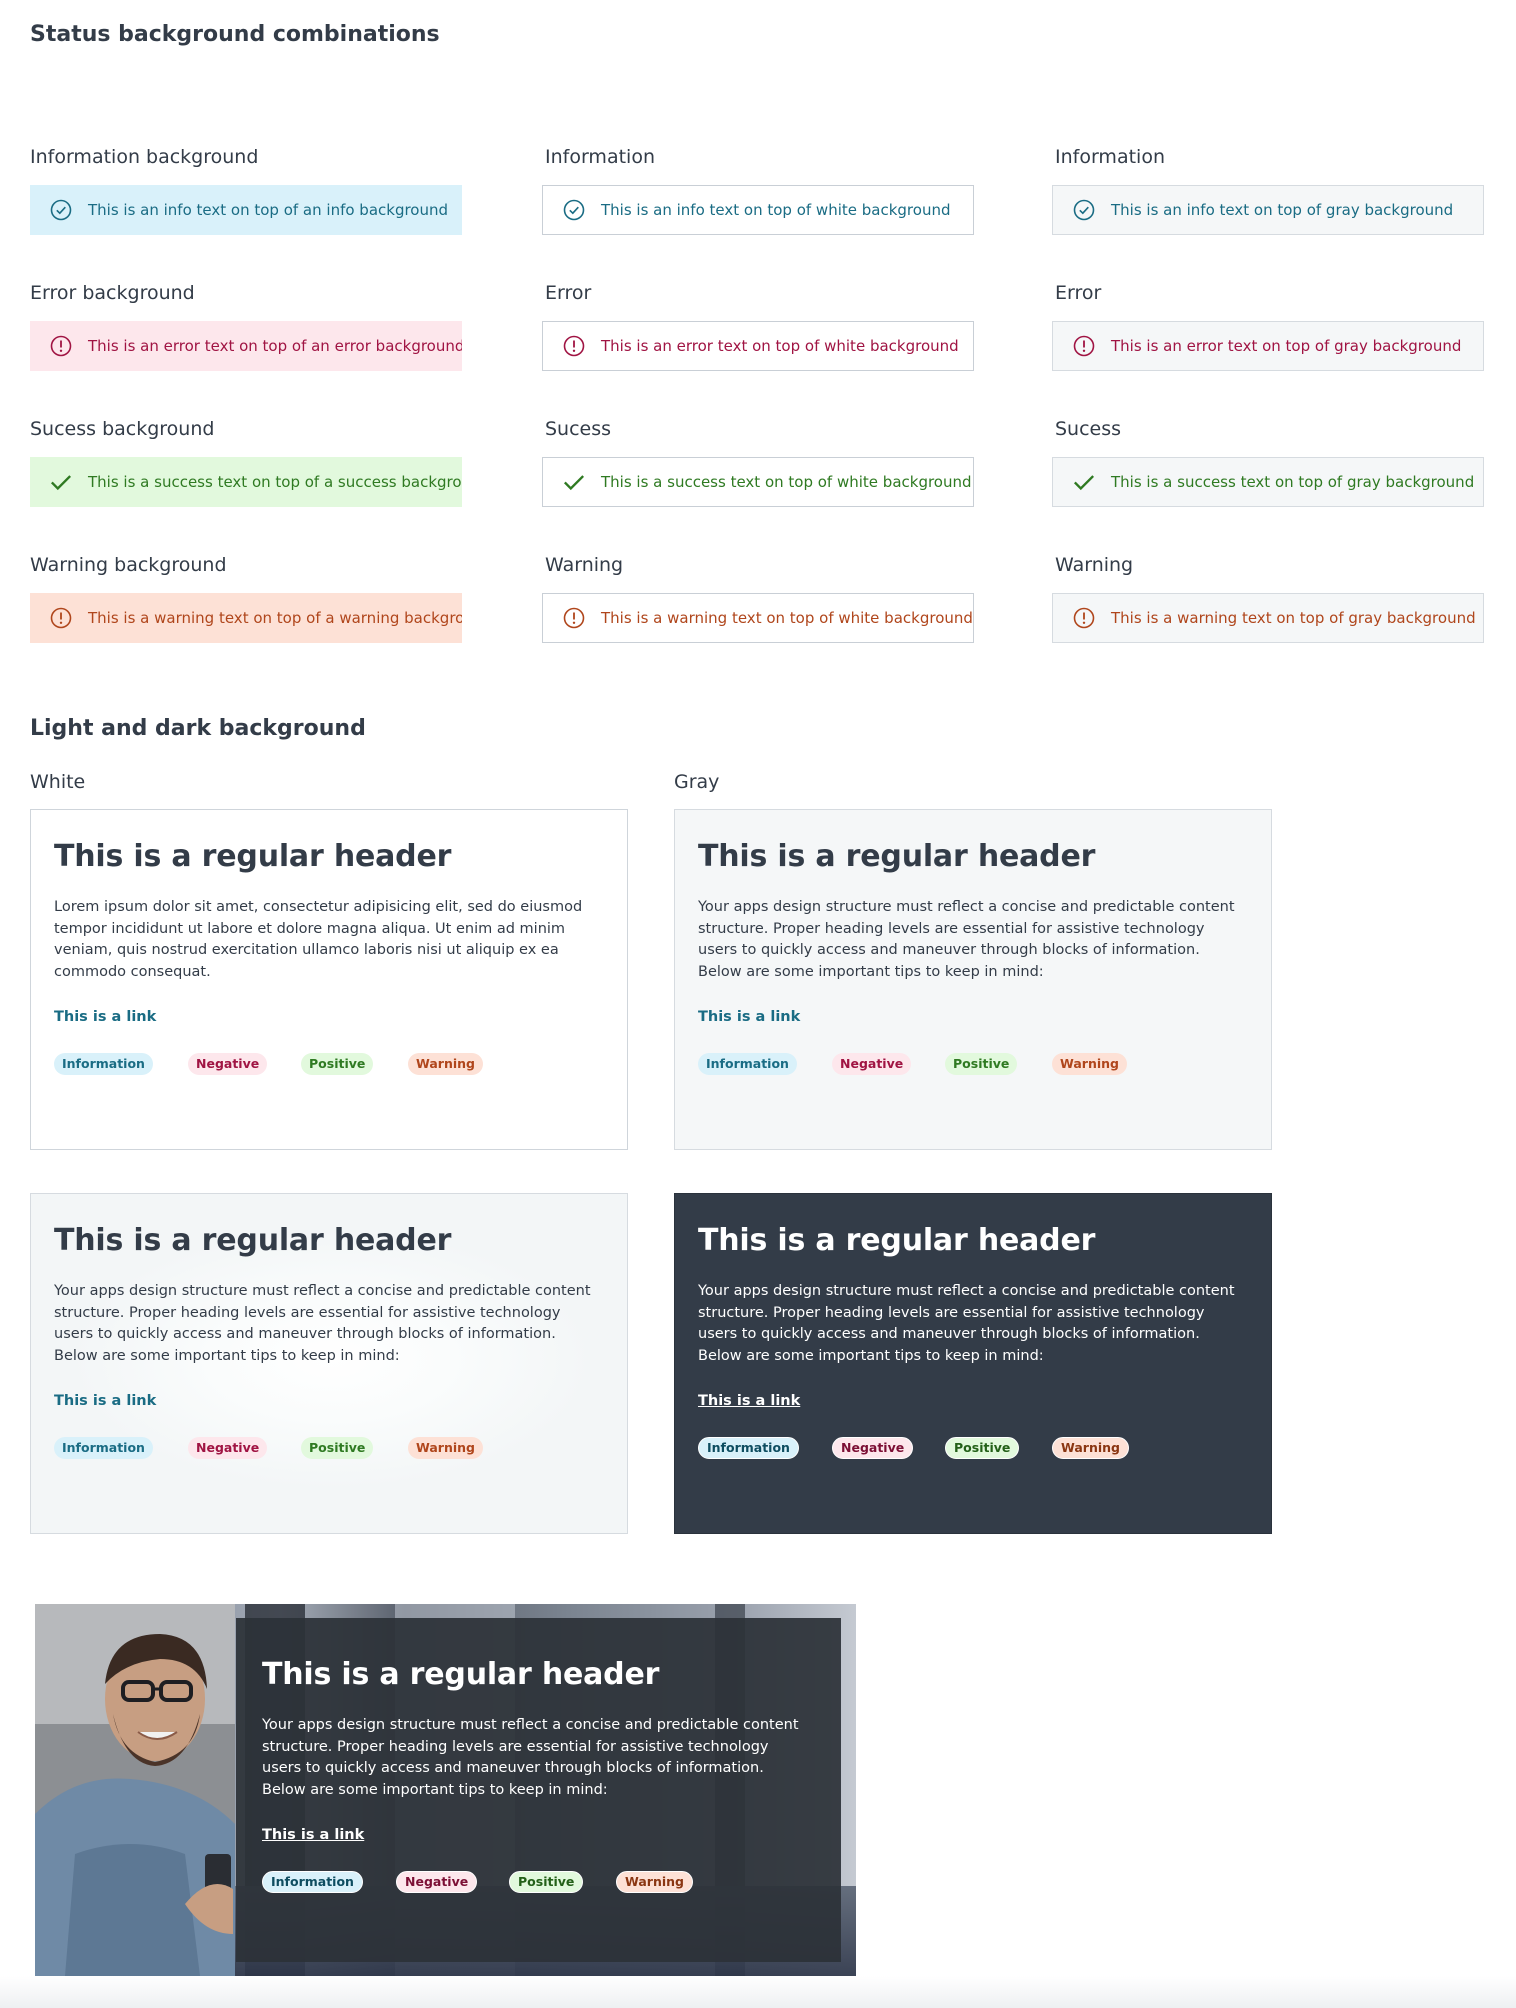 Image resolution: width=1516 pixels, height=2008 pixels. Describe the element at coordinates (758, 1992) in the screenshot. I see `page-bottom-edge` at that location.